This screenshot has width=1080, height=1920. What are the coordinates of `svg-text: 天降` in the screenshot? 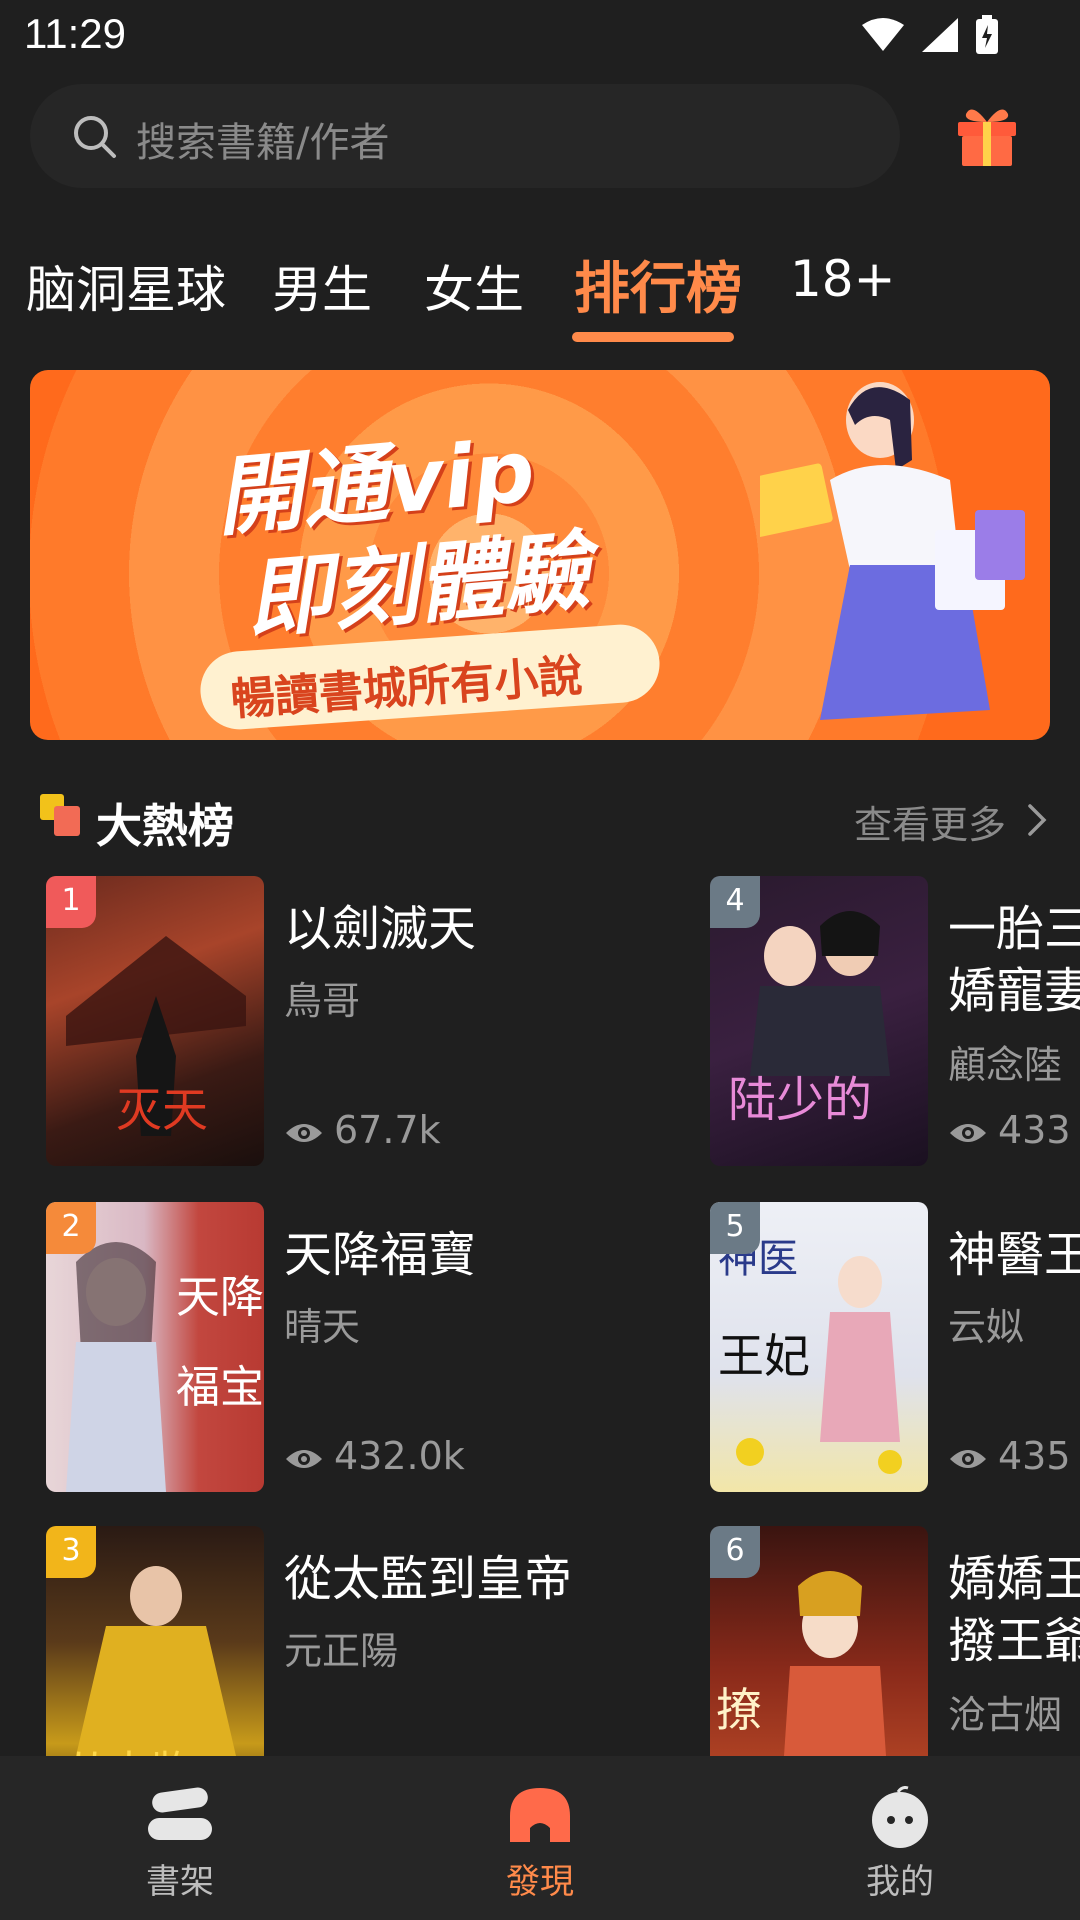 It's located at (220, 1297).